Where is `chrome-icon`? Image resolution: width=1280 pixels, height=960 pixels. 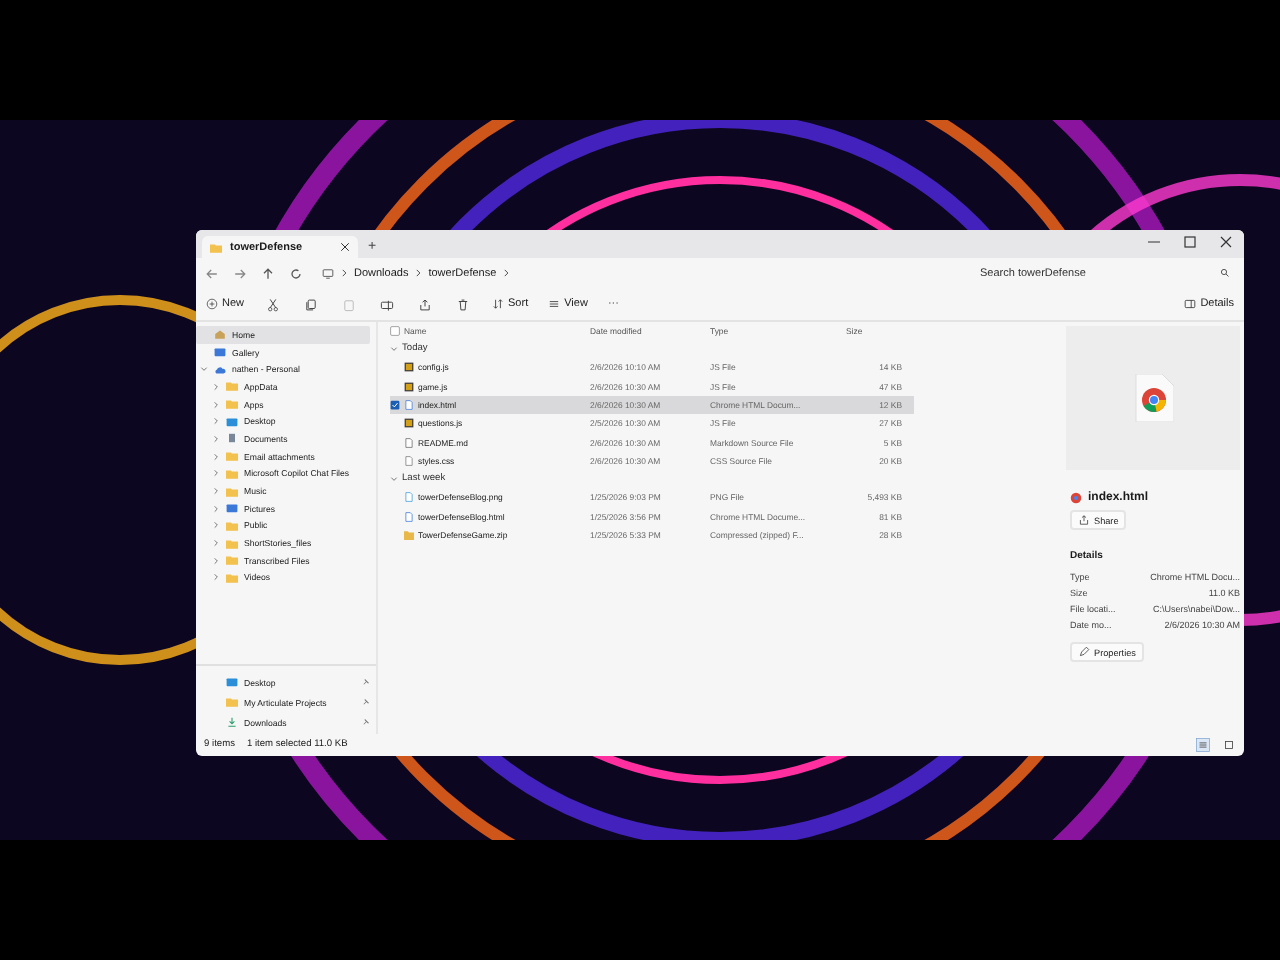 chrome-icon is located at coordinates (1076, 498).